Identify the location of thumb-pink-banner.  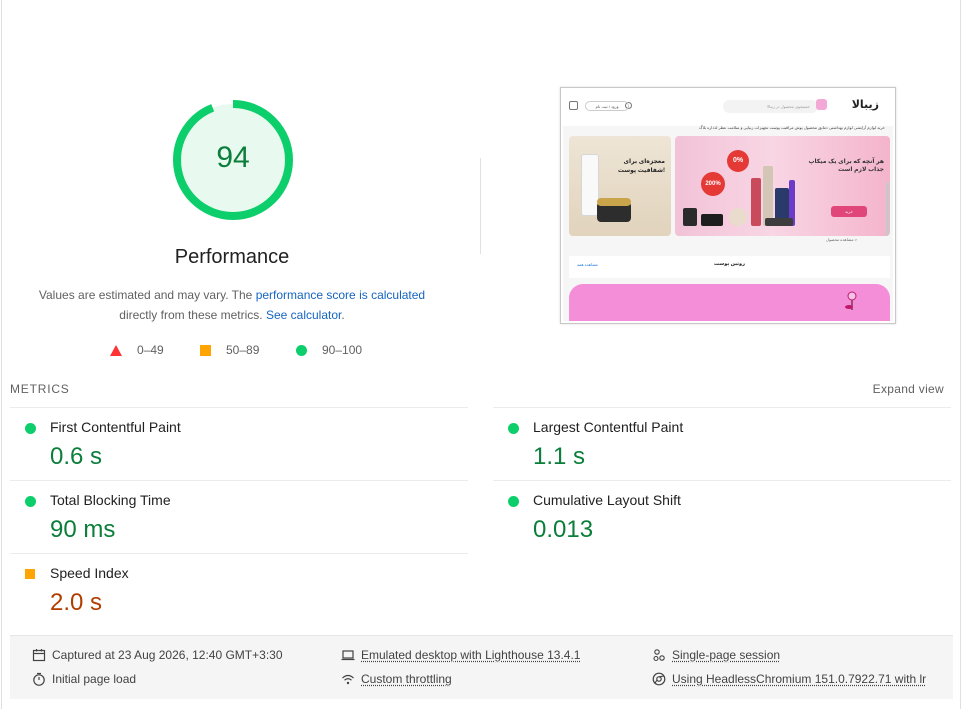
(729, 302).